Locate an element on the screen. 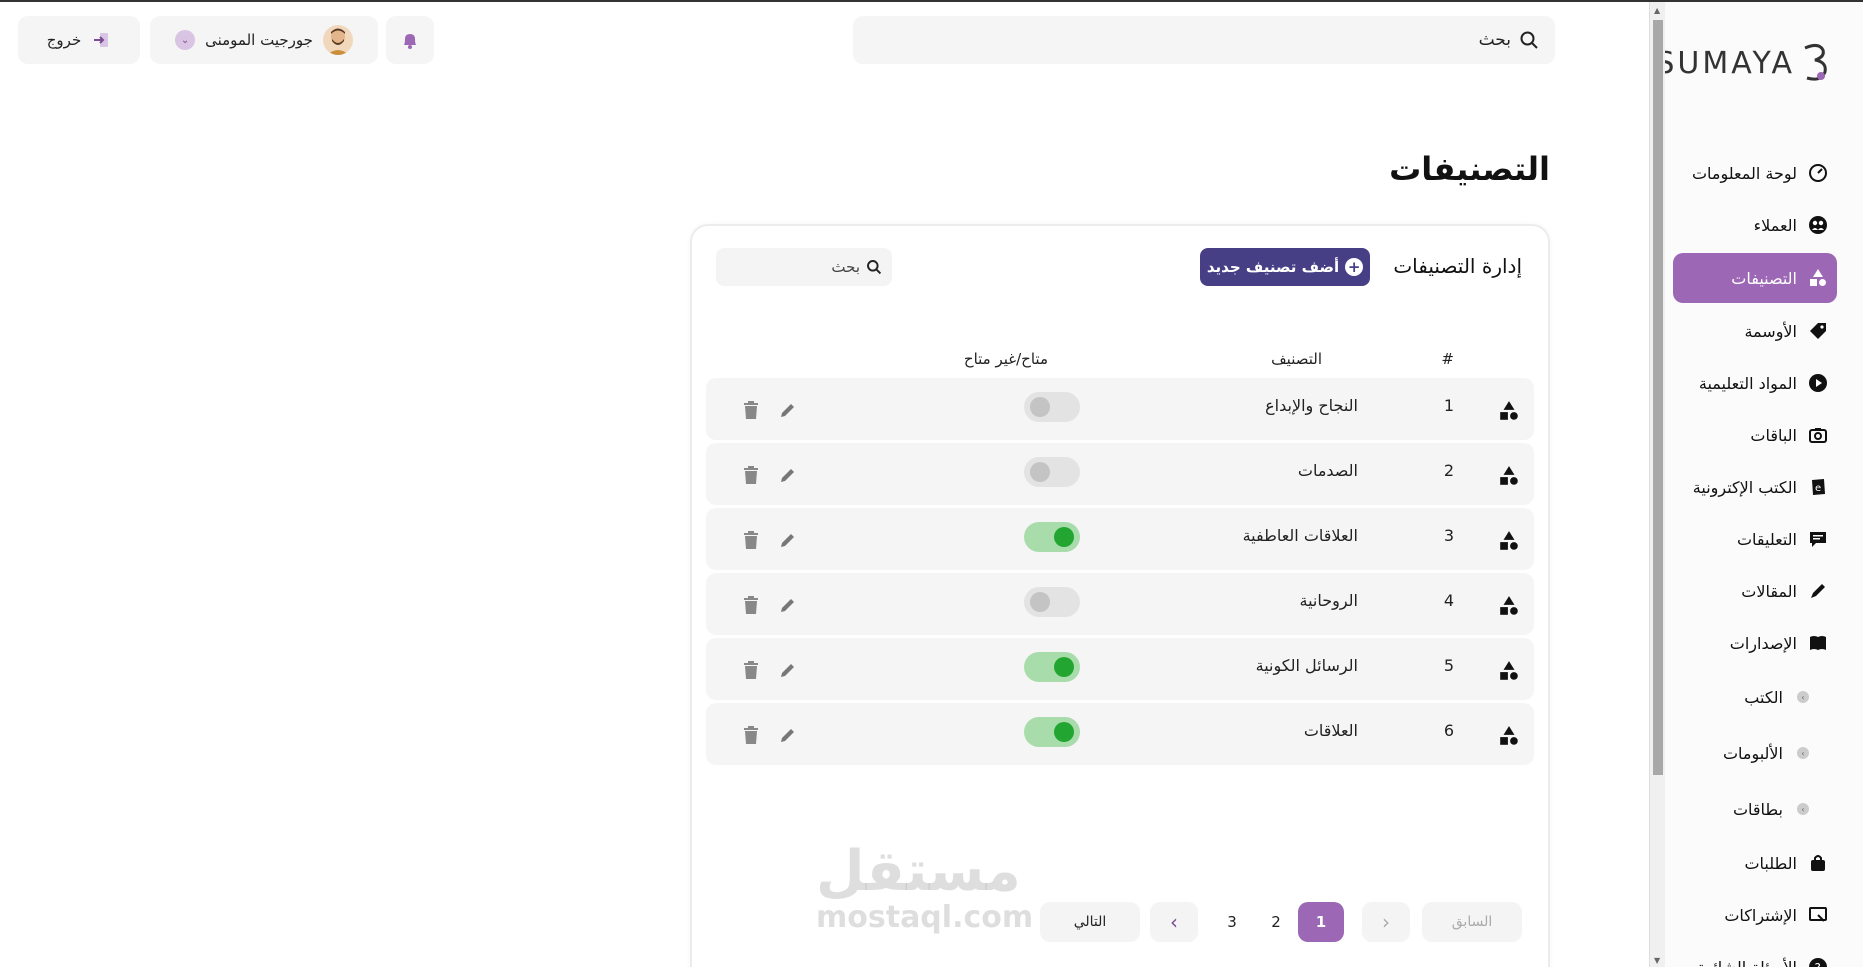  sidebar-item-dashboard: لوحة المعلومات is located at coordinates (1755, 173).